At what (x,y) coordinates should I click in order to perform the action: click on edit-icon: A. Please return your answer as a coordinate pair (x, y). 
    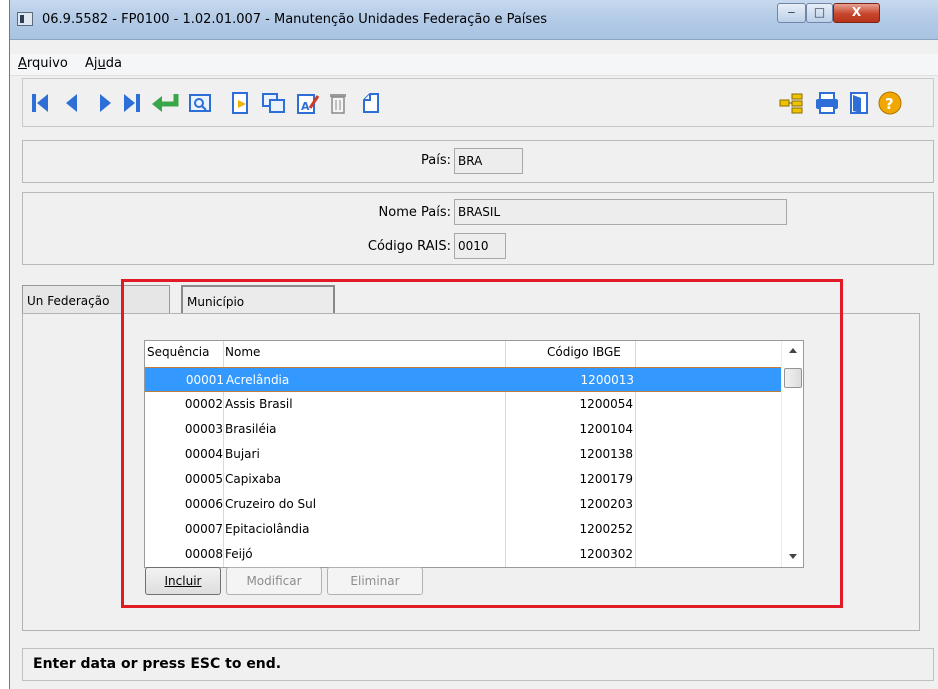
    Looking at the image, I should click on (308, 103).